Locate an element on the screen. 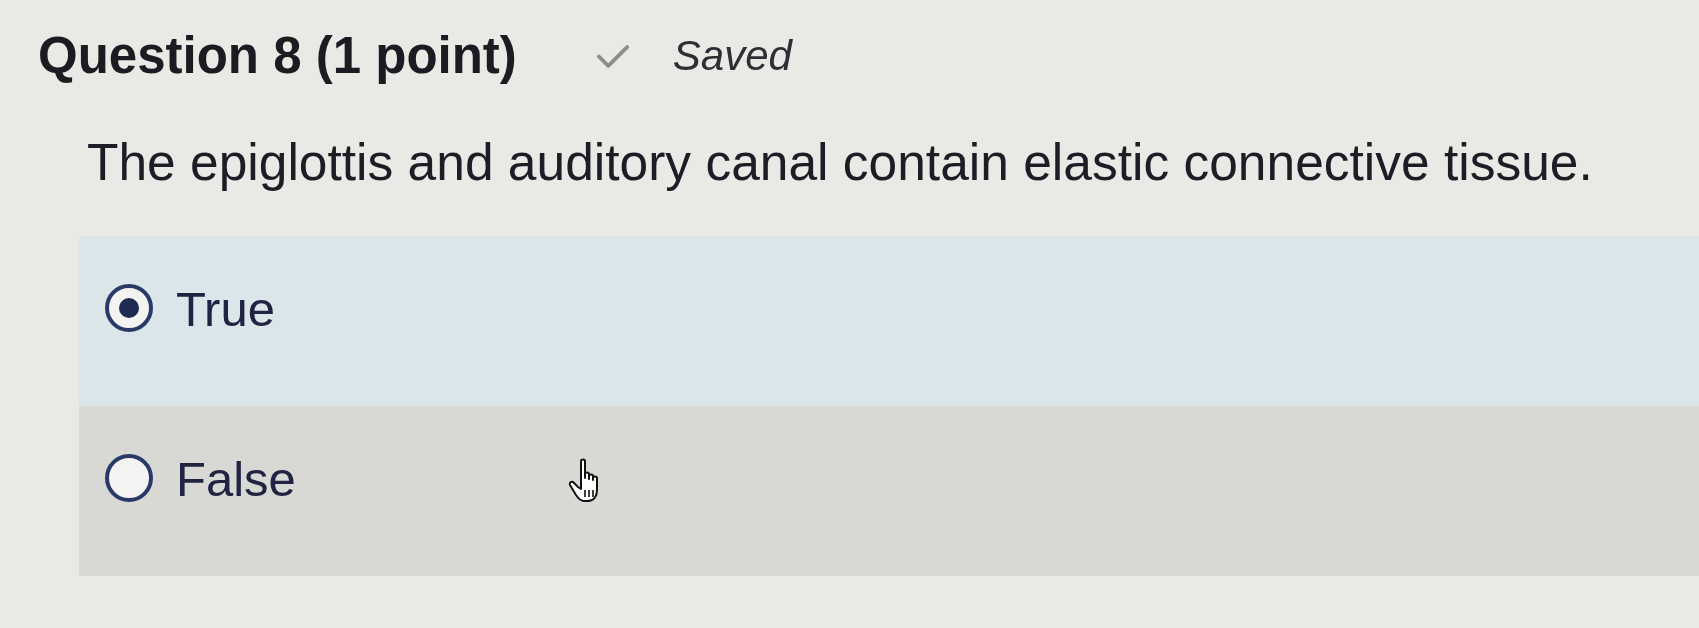  option-label: True is located at coordinates (225, 309).